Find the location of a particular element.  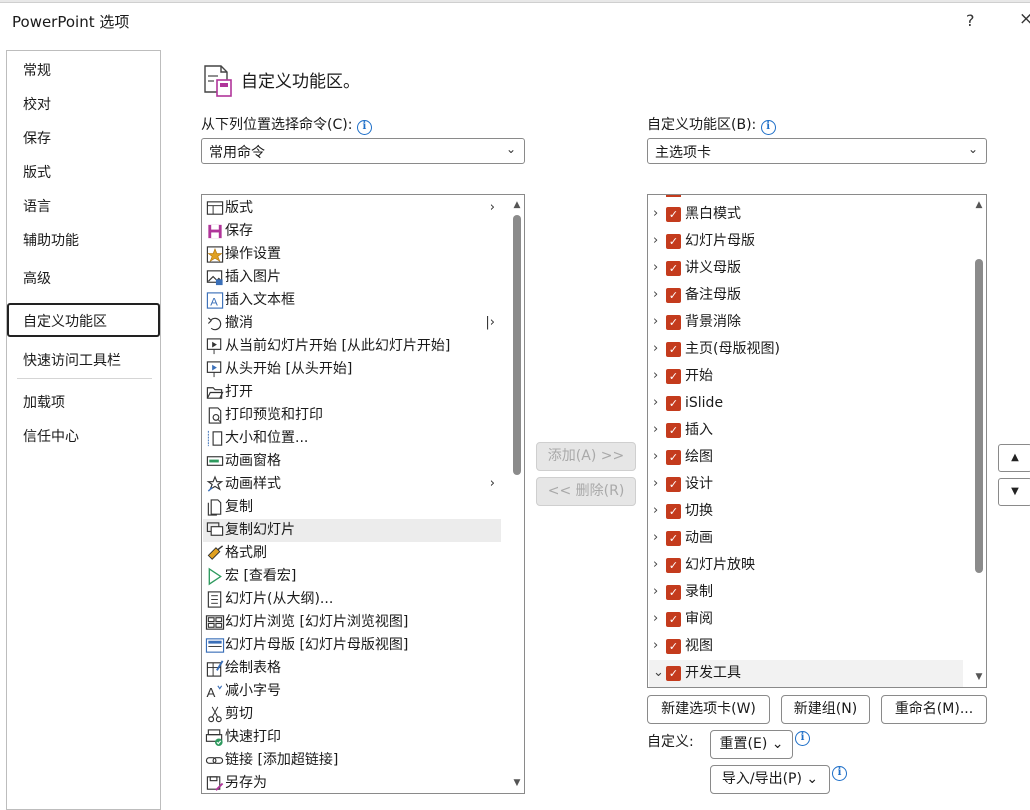

ribbon-tab-item: › ✓ 绘图 is located at coordinates (806, 457).